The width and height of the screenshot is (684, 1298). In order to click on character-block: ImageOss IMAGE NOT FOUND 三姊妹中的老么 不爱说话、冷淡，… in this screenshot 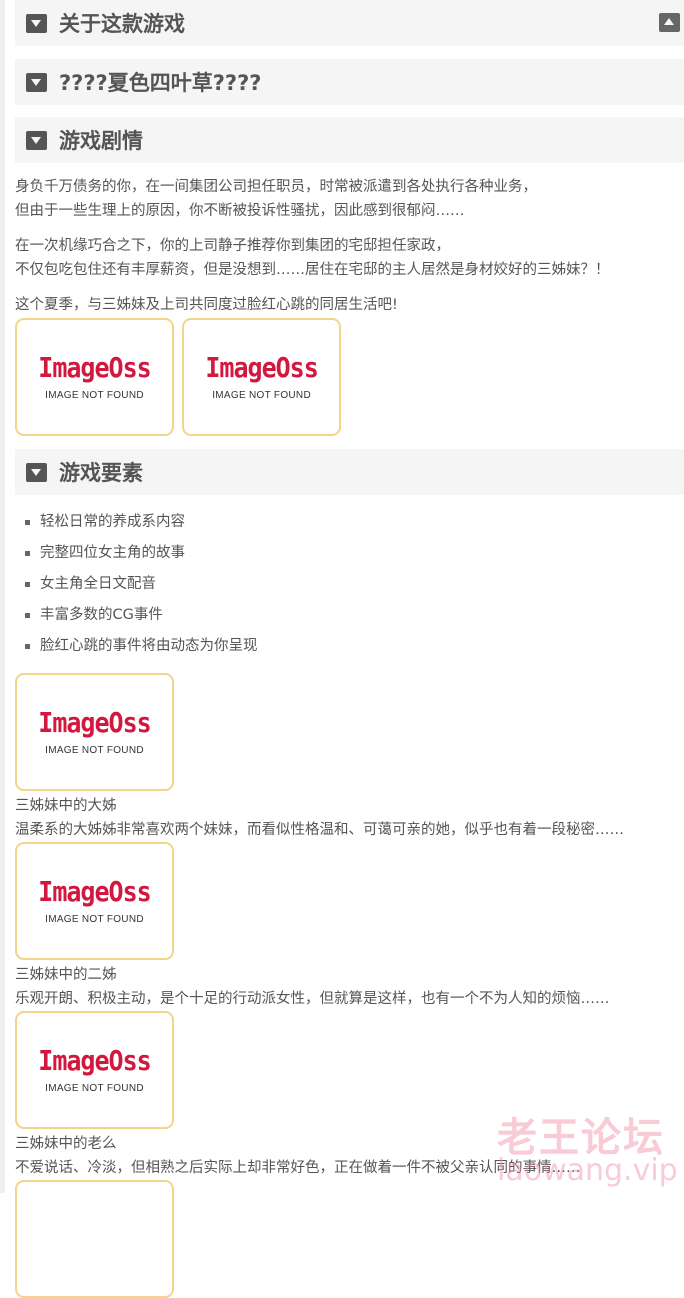, I will do `click(349, 1095)`.